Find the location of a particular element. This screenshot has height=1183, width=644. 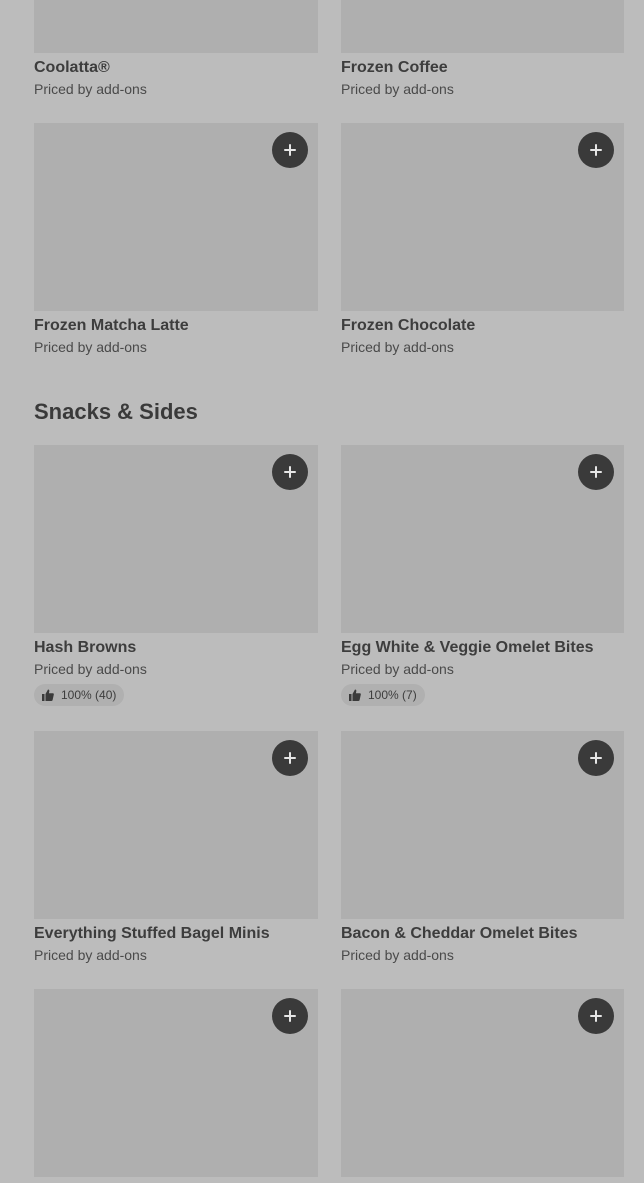

item-title: Frozen Coffee is located at coordinates (394, 67).